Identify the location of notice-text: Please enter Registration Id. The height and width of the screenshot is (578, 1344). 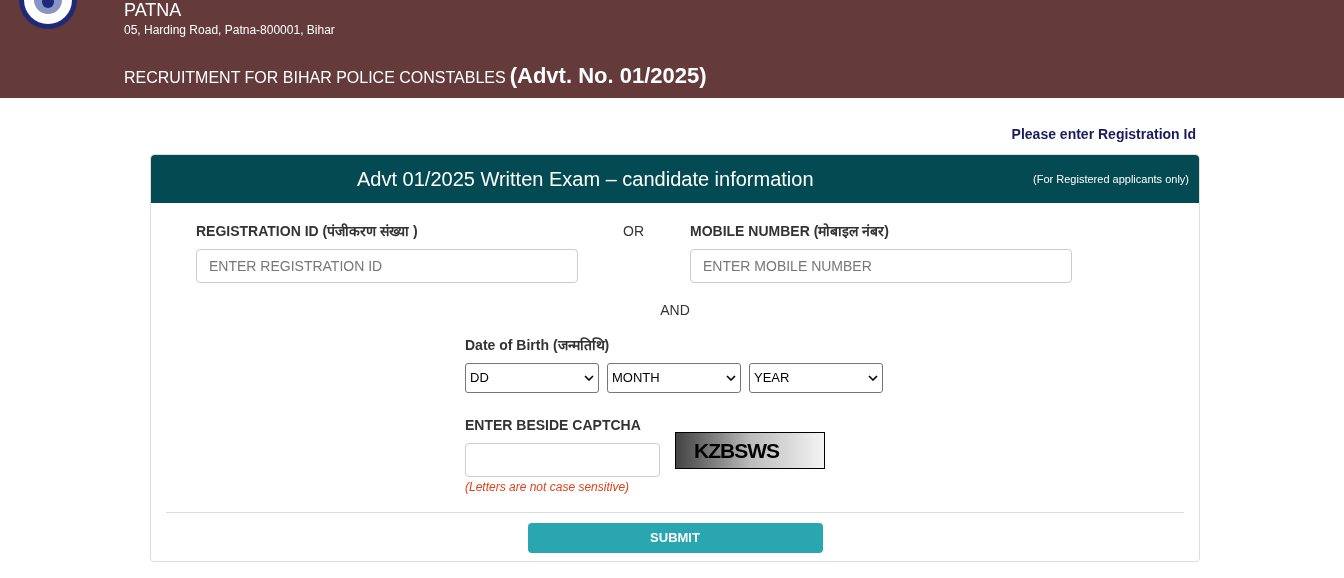
(1103, 134).